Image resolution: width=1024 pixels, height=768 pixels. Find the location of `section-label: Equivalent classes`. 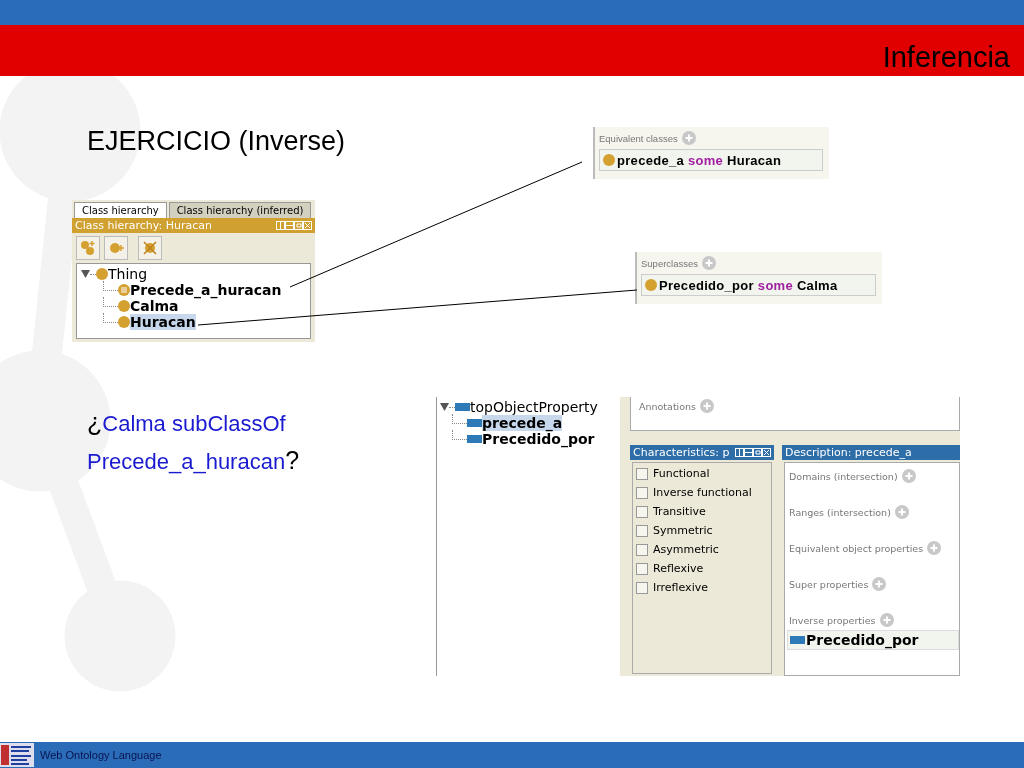

section-label: Equivalent classes is located at coordinates (711, 138).